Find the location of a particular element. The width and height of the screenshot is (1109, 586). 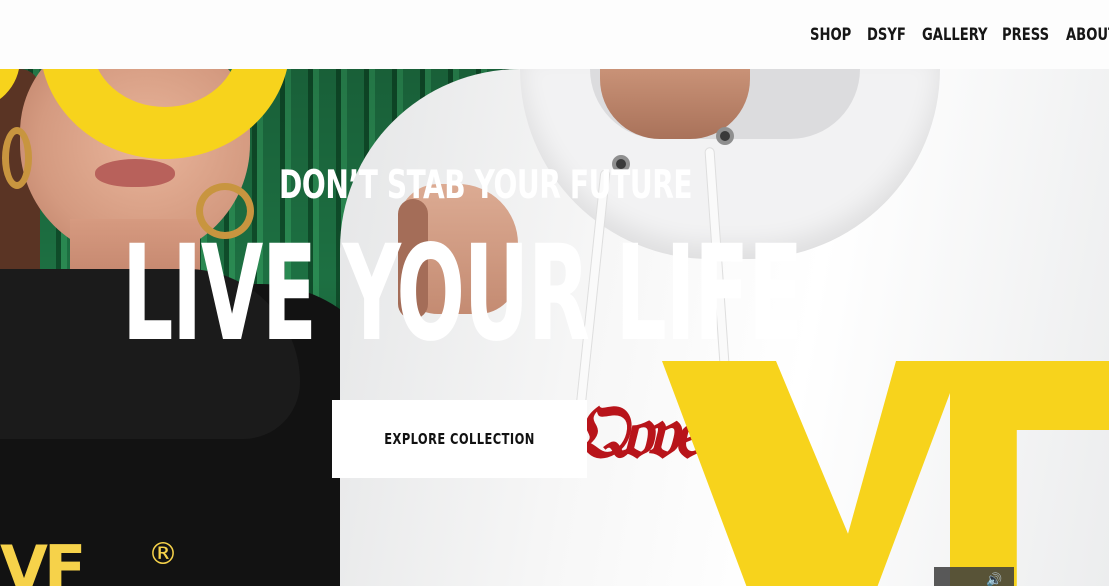

sound-toggle-button: 🔊 is located at coordinates (974, 576).